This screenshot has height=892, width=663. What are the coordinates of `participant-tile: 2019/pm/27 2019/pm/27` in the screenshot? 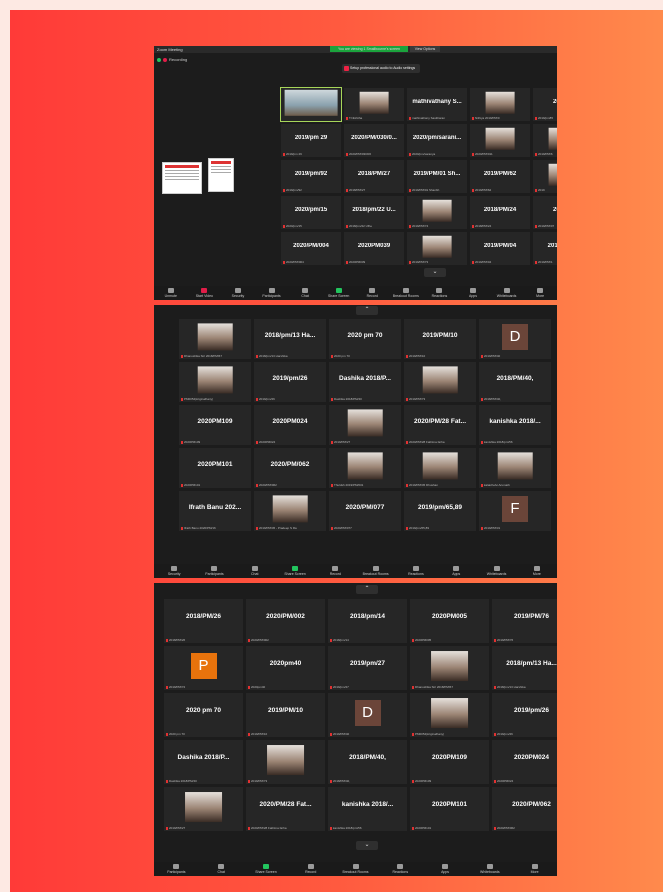 It's located at (367, 668).